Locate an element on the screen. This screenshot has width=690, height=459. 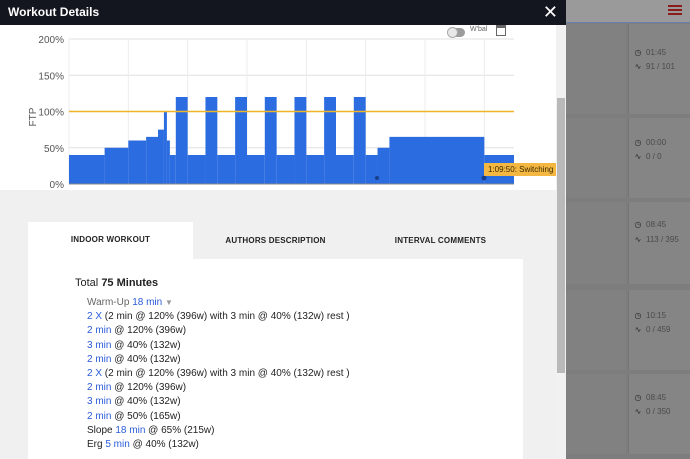
total-value: 75 Minutes is located at coordinates (130, 283).